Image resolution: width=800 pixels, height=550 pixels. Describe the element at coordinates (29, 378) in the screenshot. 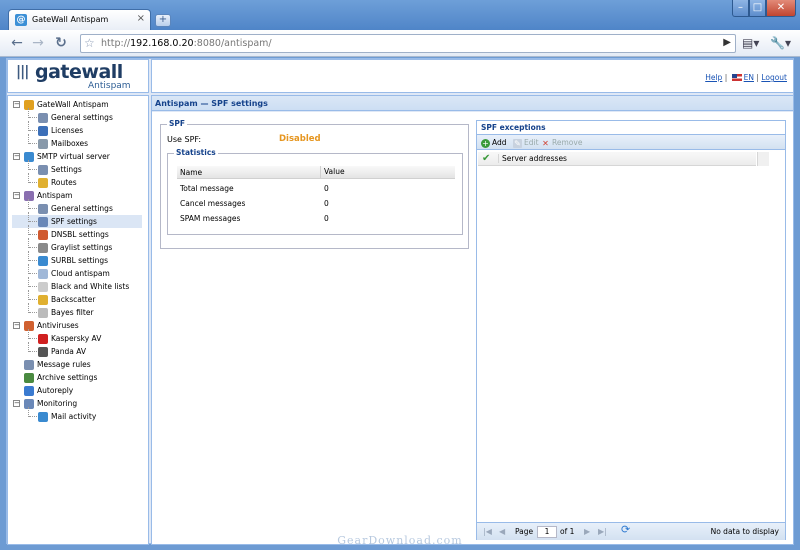

I see `archive-icon` at that location.